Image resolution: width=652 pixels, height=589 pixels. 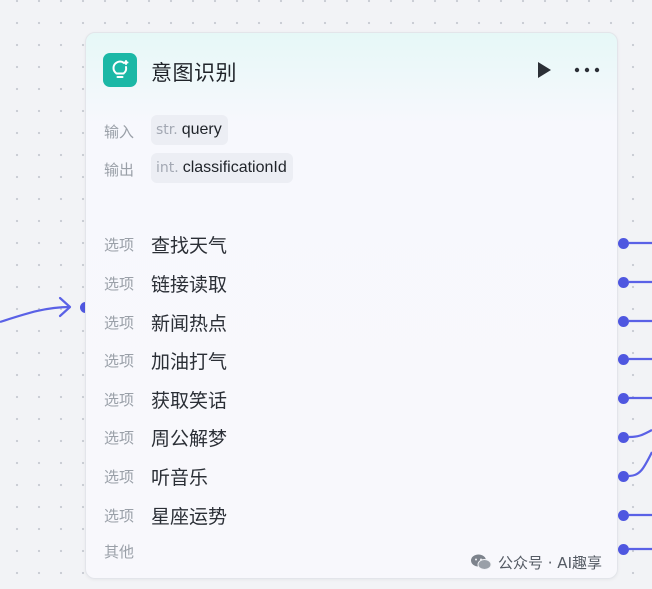 I want to click on play-icon, so click(x=544, y=70).